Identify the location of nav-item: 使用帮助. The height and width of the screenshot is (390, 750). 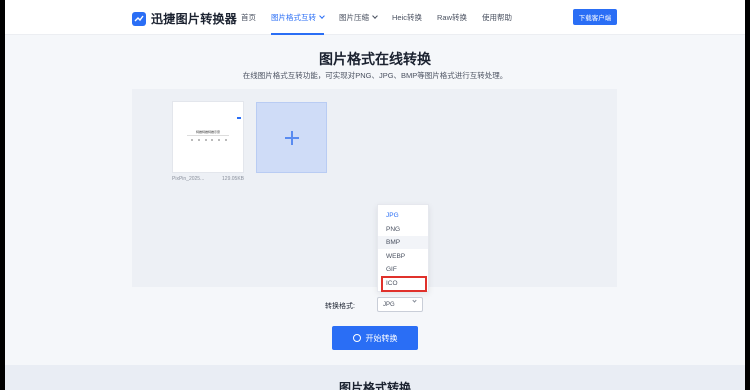
(497, 17).